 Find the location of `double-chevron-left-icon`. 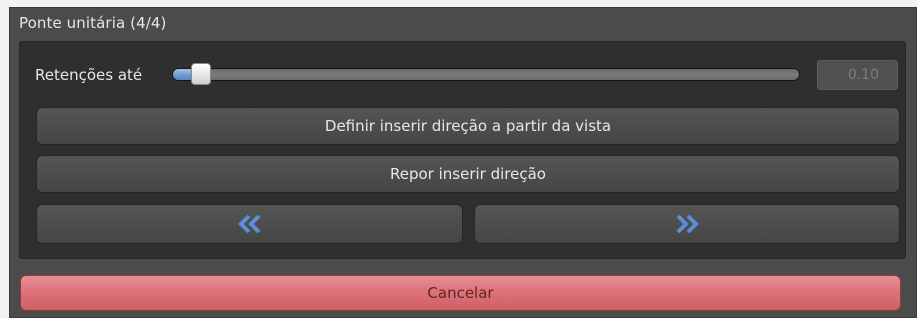

double-chevron-left-icon is located at coordinates (248, 224).